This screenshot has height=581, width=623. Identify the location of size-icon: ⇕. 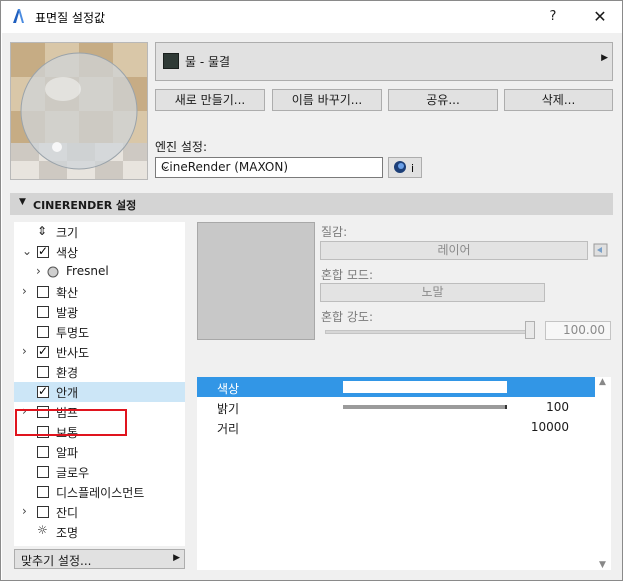
(42, 231).